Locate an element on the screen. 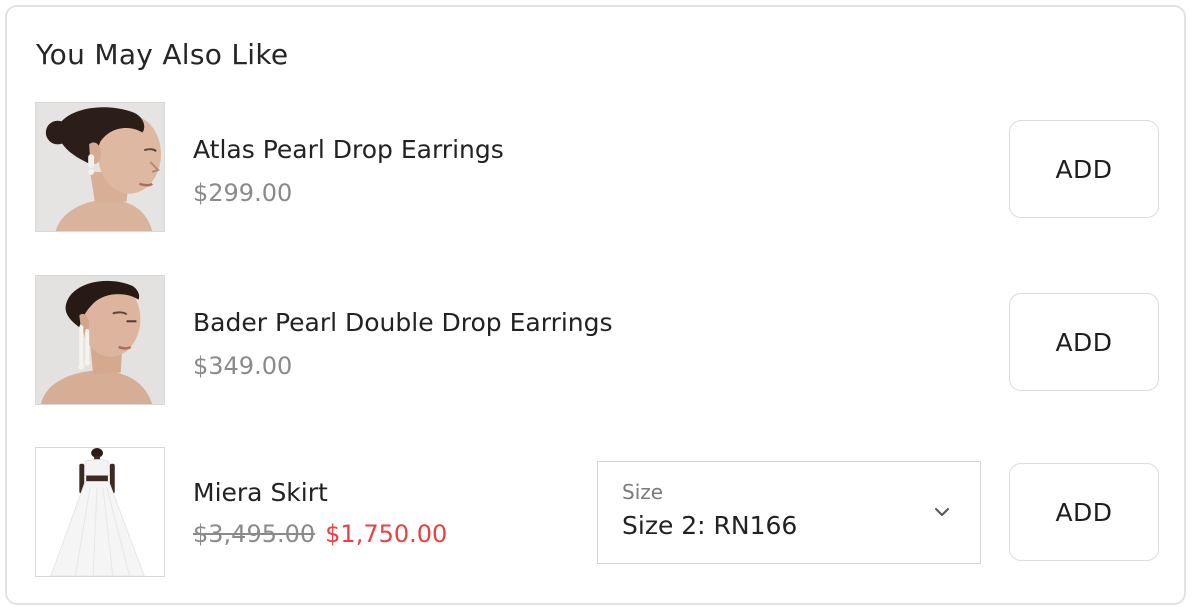 This screenshot has height=615, width=1200. chevron-down-icon is located at coordinates (942, 512).